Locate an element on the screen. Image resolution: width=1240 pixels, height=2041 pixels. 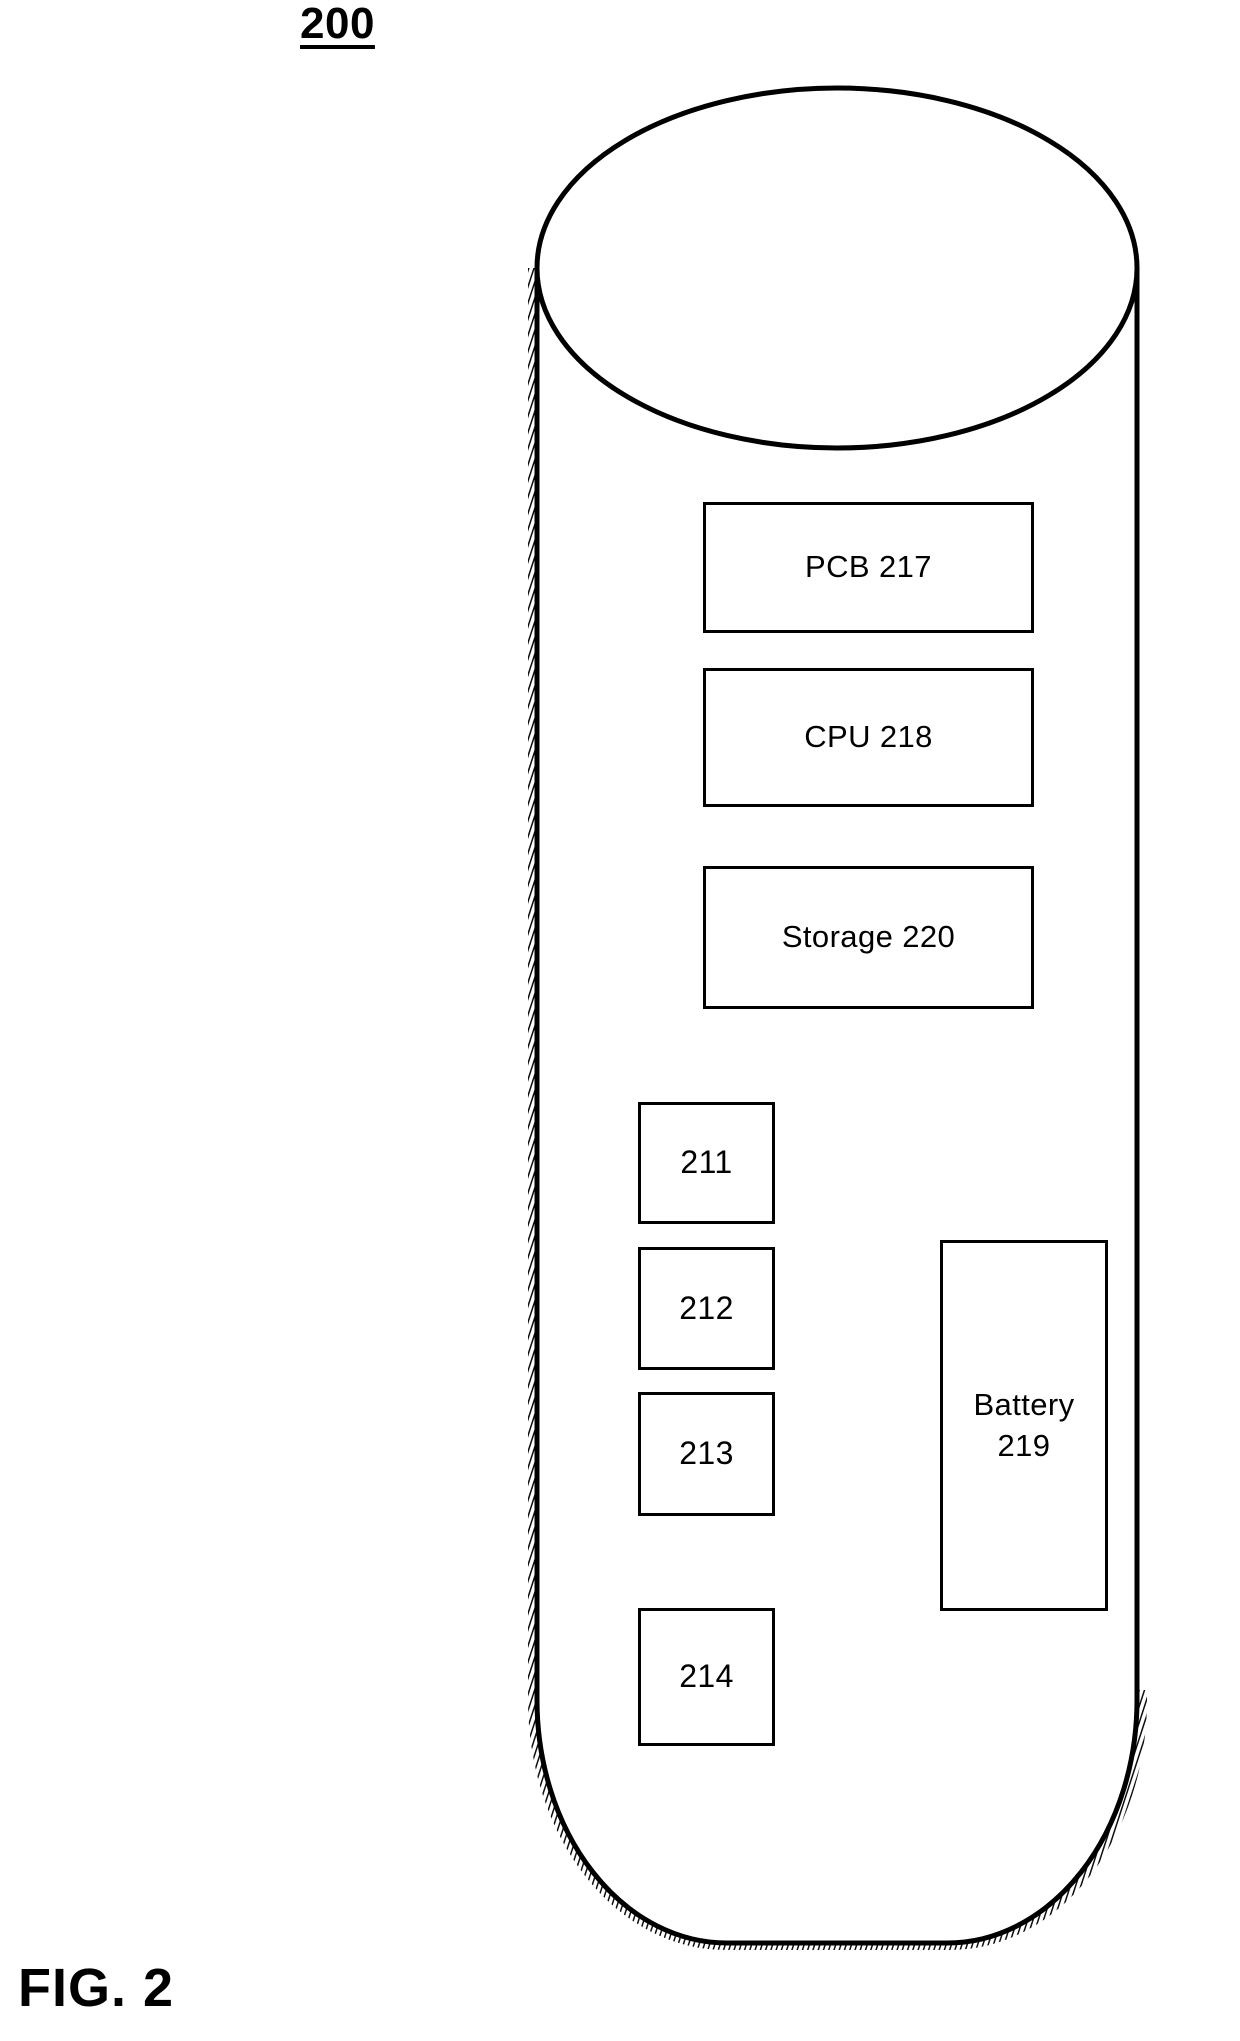
figure-reference-numeral: 200 is located at coordinates (337, 24).